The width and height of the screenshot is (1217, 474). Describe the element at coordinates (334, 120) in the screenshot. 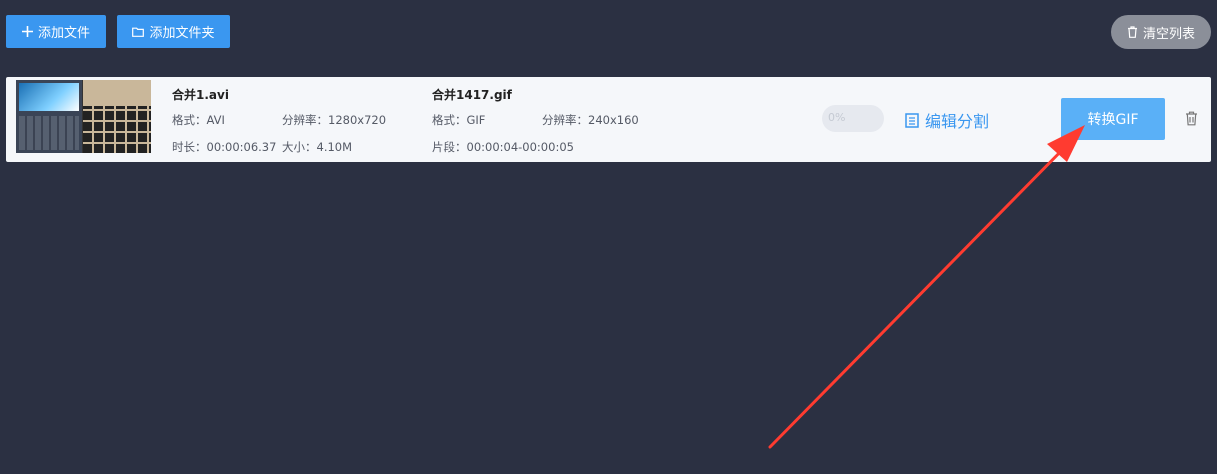

I see `source-resolution: 分辨率：1280x720` at that location.